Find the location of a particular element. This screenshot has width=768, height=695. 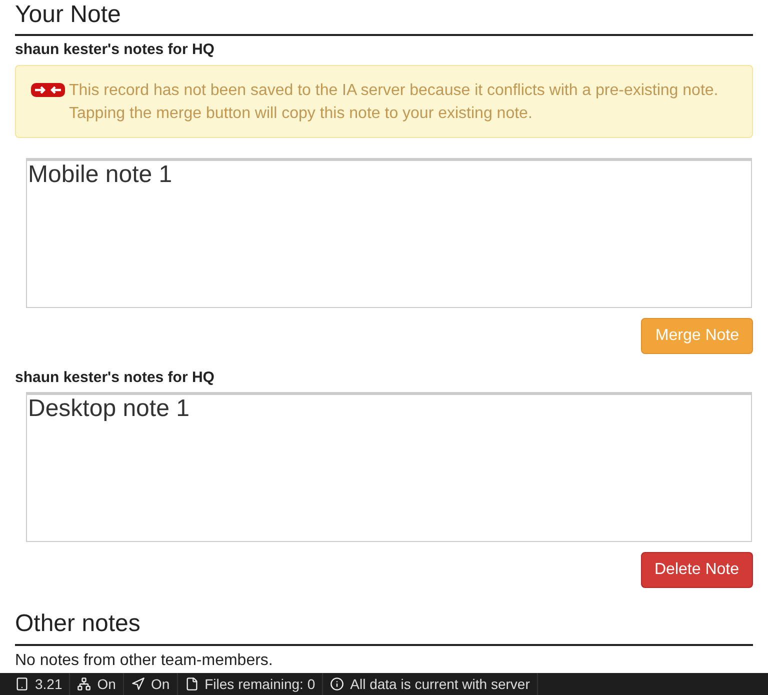

status-text: All data is current with server is located at coordinates (440, 684).